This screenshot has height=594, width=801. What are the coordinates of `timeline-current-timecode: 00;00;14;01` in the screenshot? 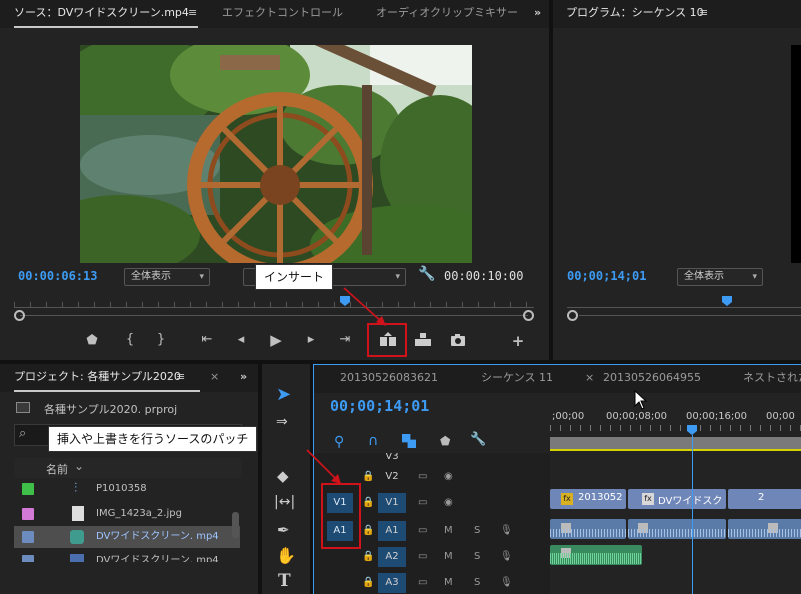 It's located at (379, 406).